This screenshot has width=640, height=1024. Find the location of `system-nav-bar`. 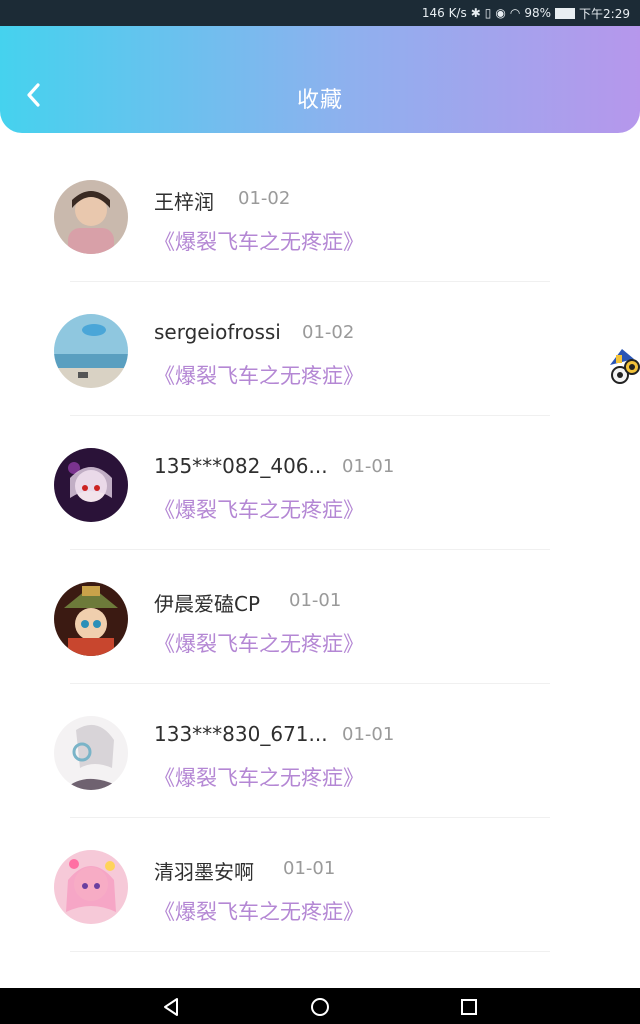

system-nav-bar is located at coordinates (320, 1006).